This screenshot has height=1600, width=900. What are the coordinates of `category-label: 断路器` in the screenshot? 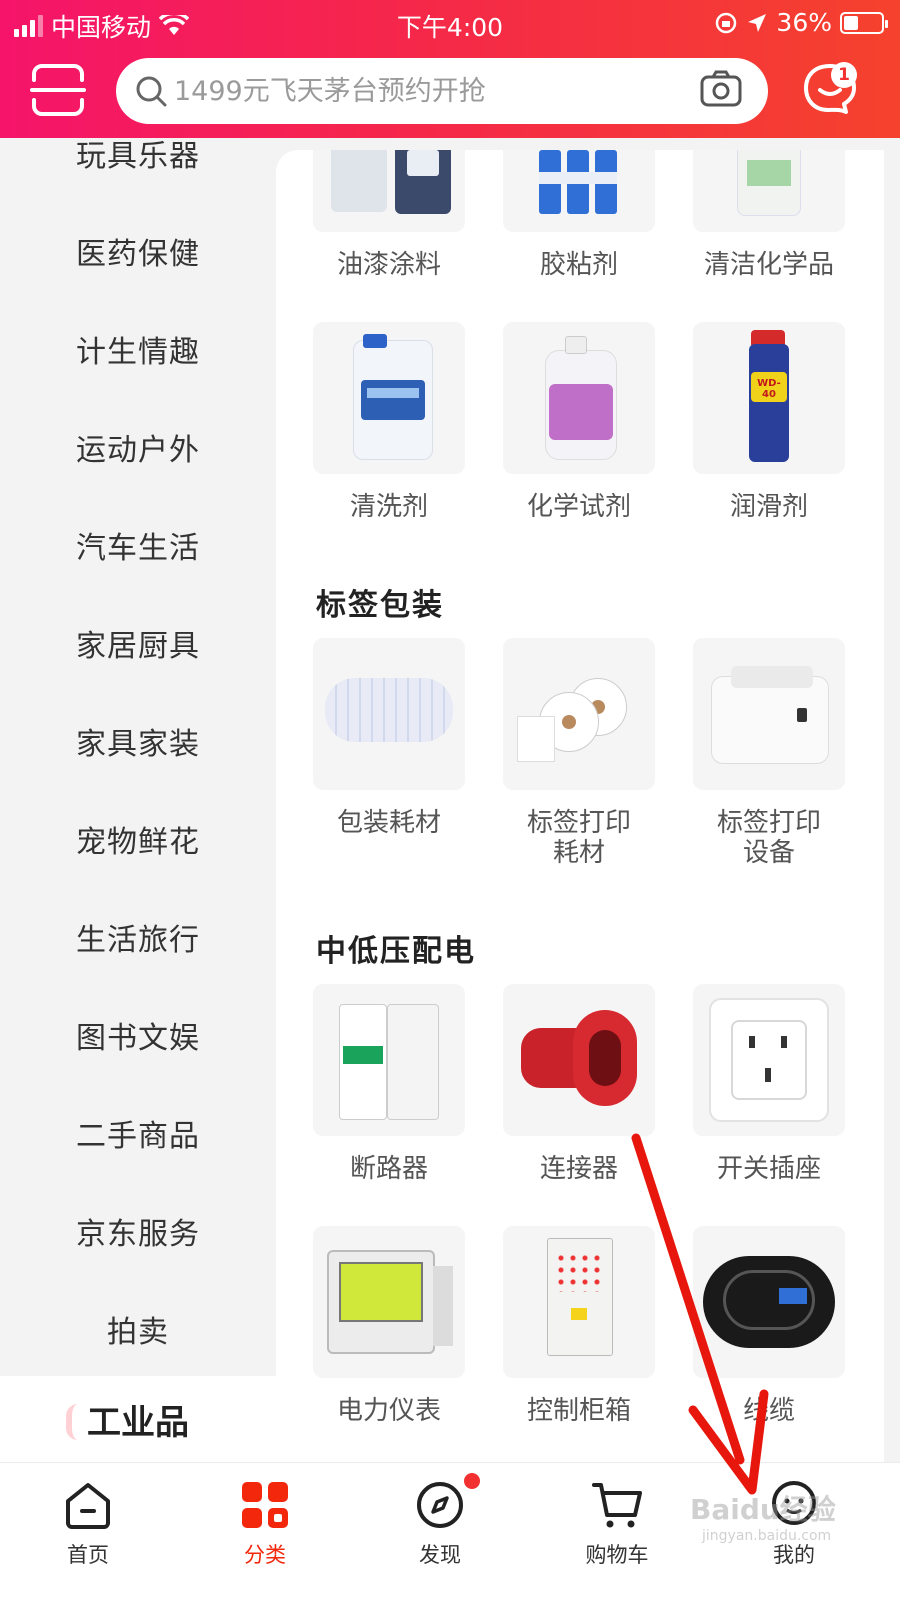 It's located at (388, 1169).